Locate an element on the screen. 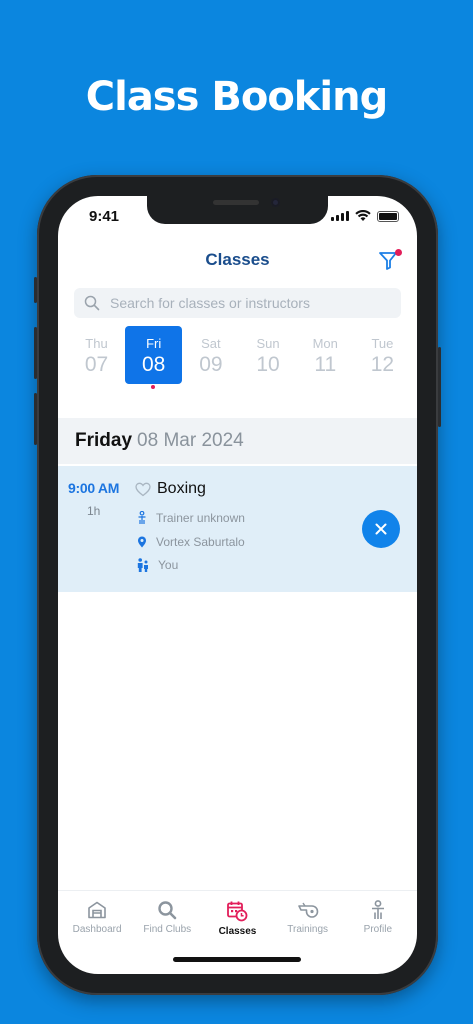 Image resolution: width=473 pixels, height=1024 pixels. filter-badge is located at coordinates (398, 252).